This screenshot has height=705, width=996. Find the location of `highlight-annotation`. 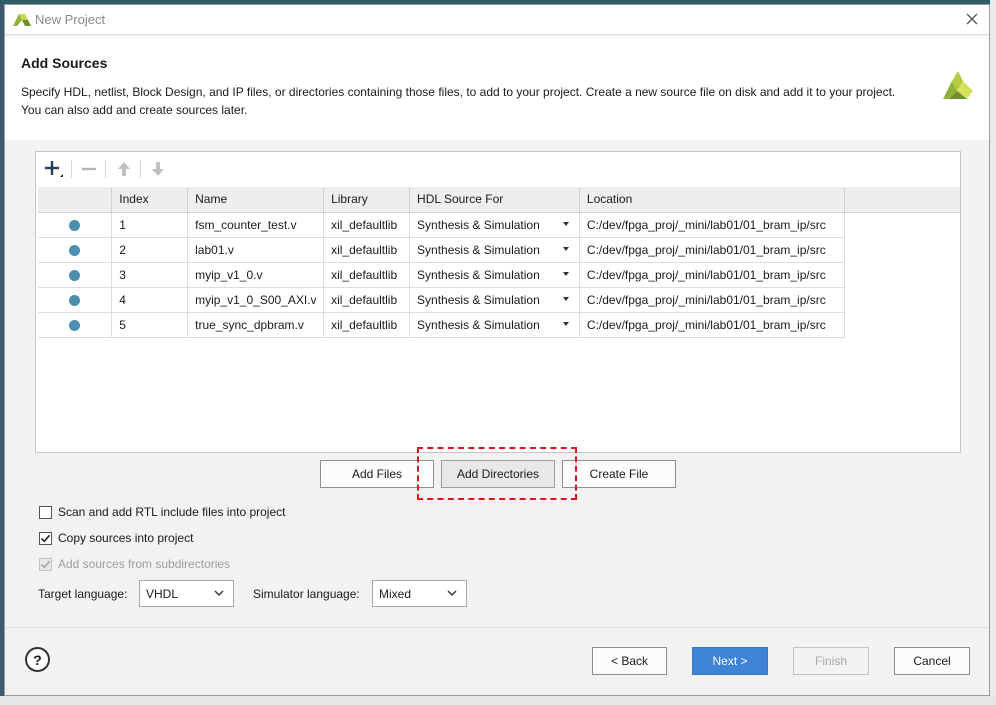

highlight-annotation is located at coordinates (497, 473).